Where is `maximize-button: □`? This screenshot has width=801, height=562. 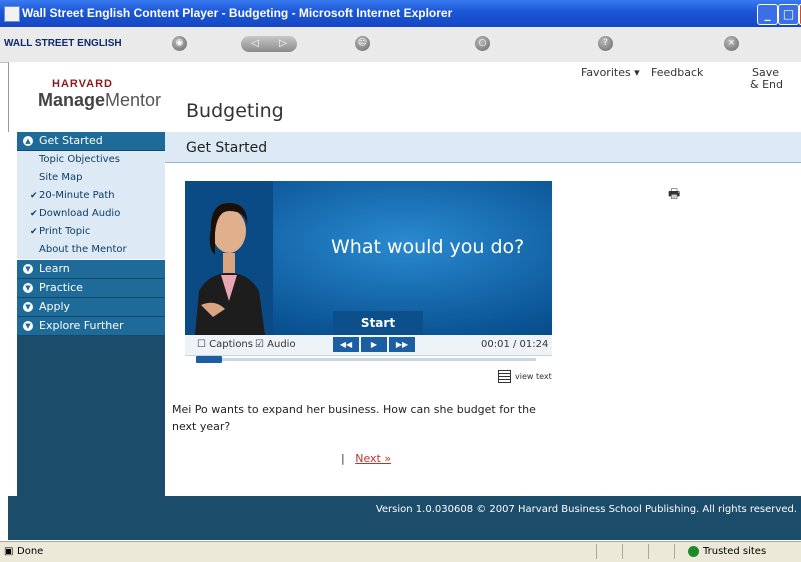 maximize-button: □ is located at coordinates (788, 14).